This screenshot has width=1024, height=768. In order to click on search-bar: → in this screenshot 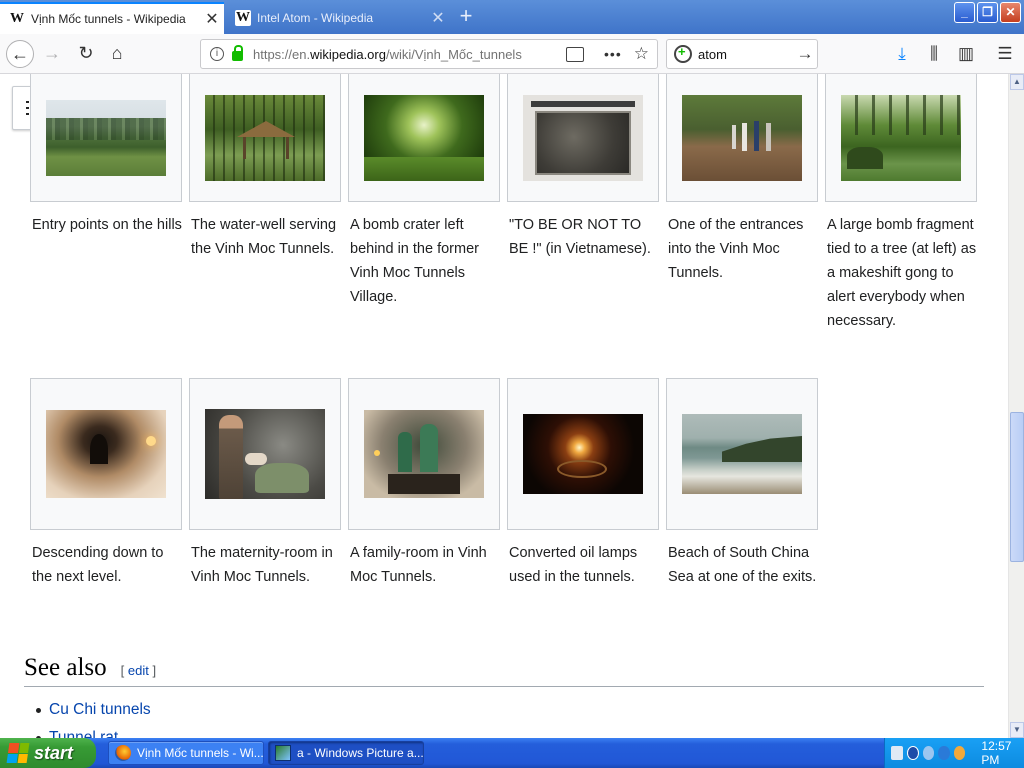, I will do `click(742, 54)`.